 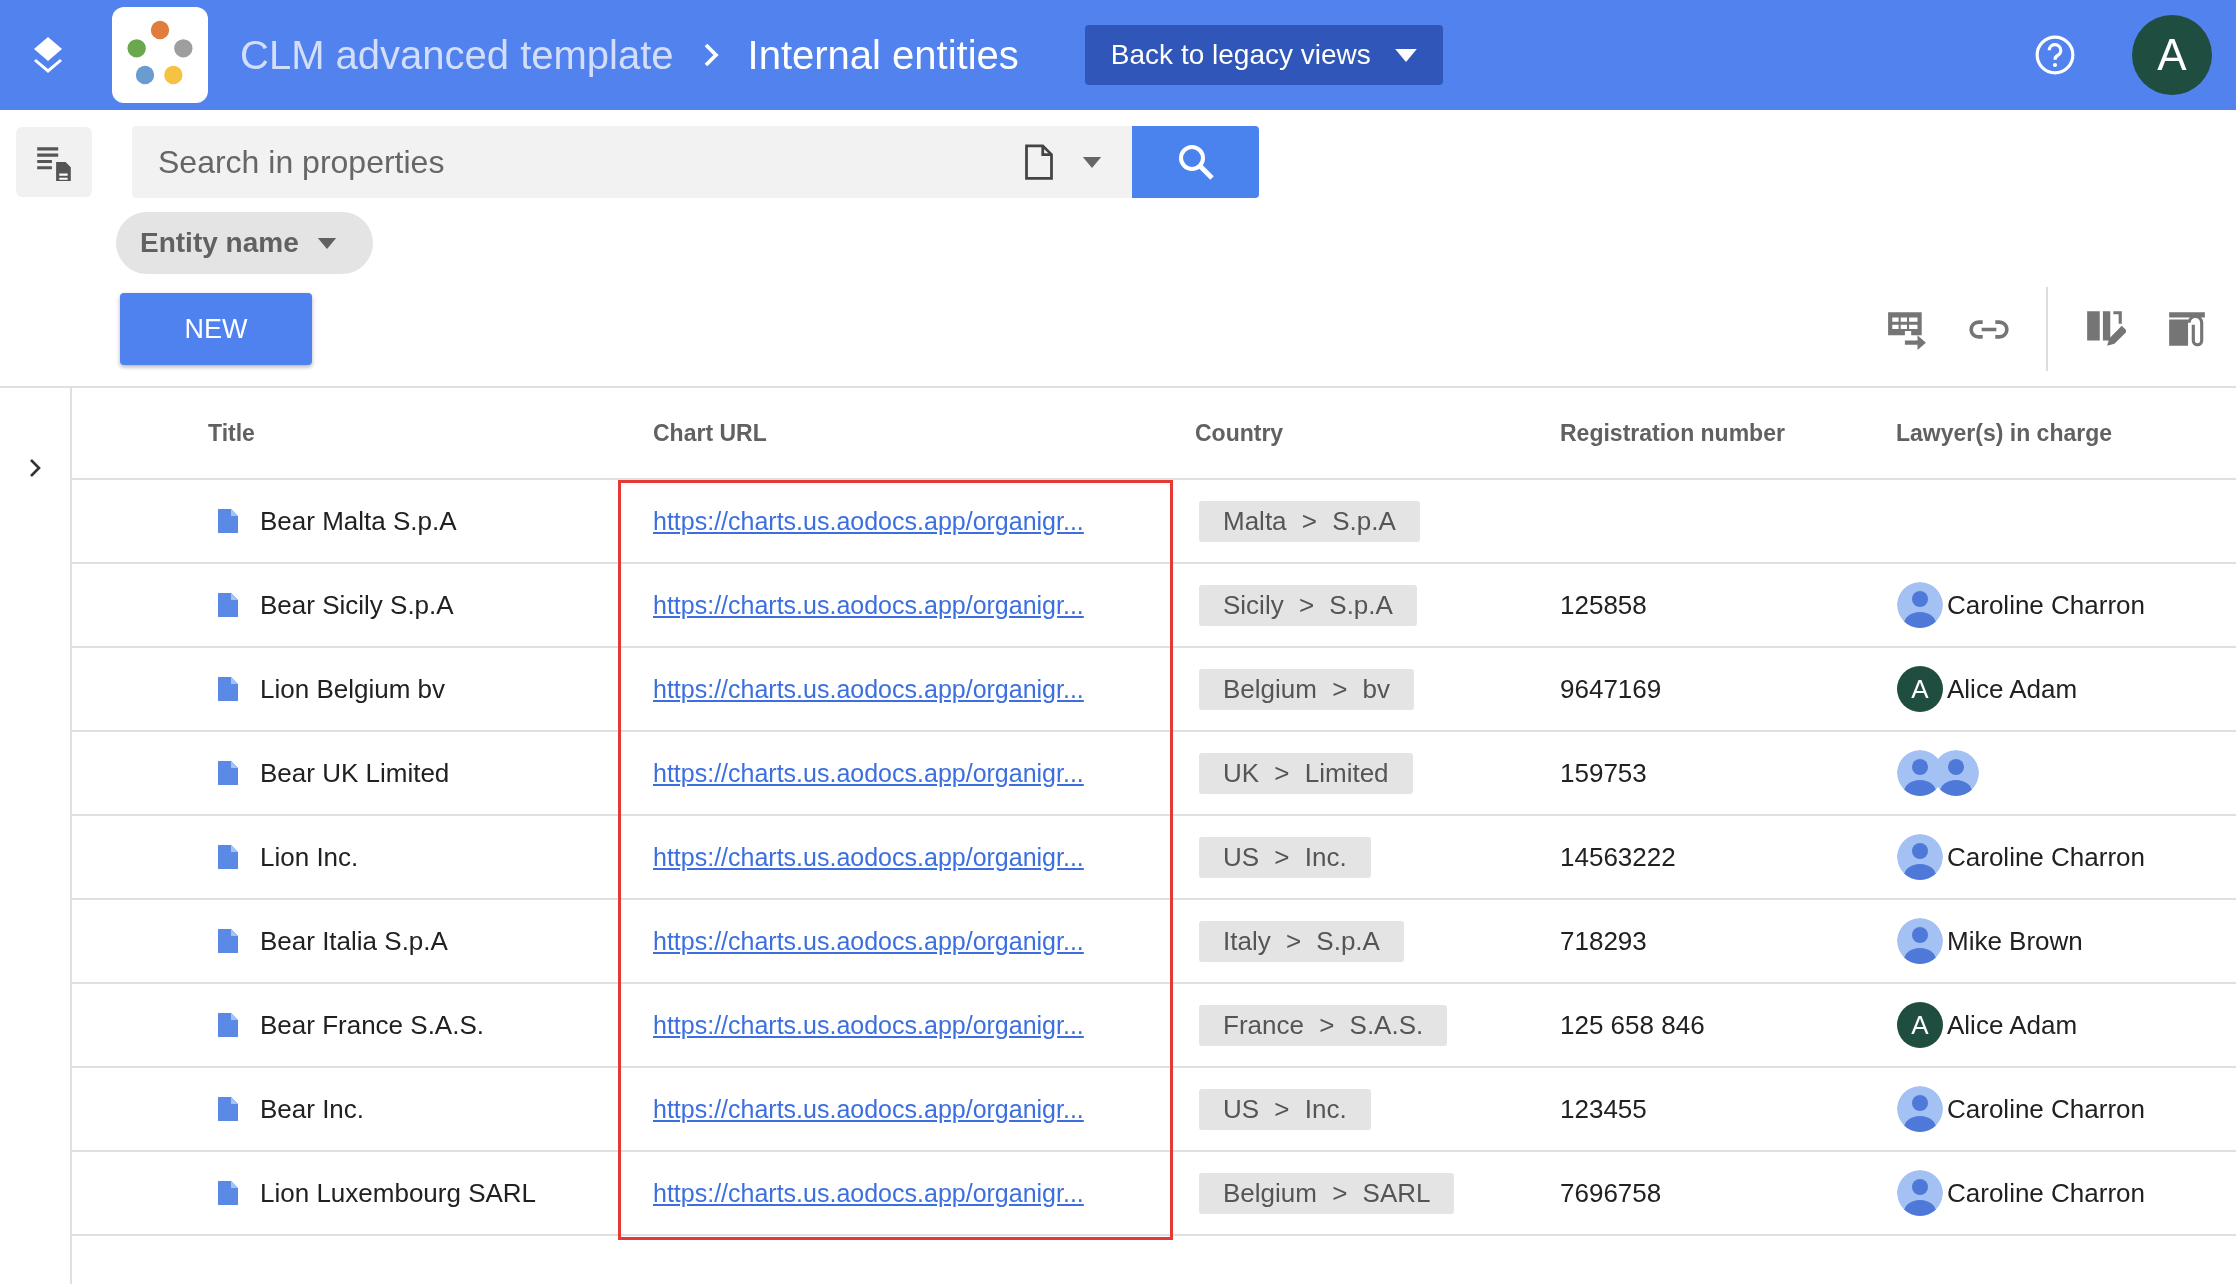 I want to click on entity-title: Bear UK Limited, so click(x=355, y=773).